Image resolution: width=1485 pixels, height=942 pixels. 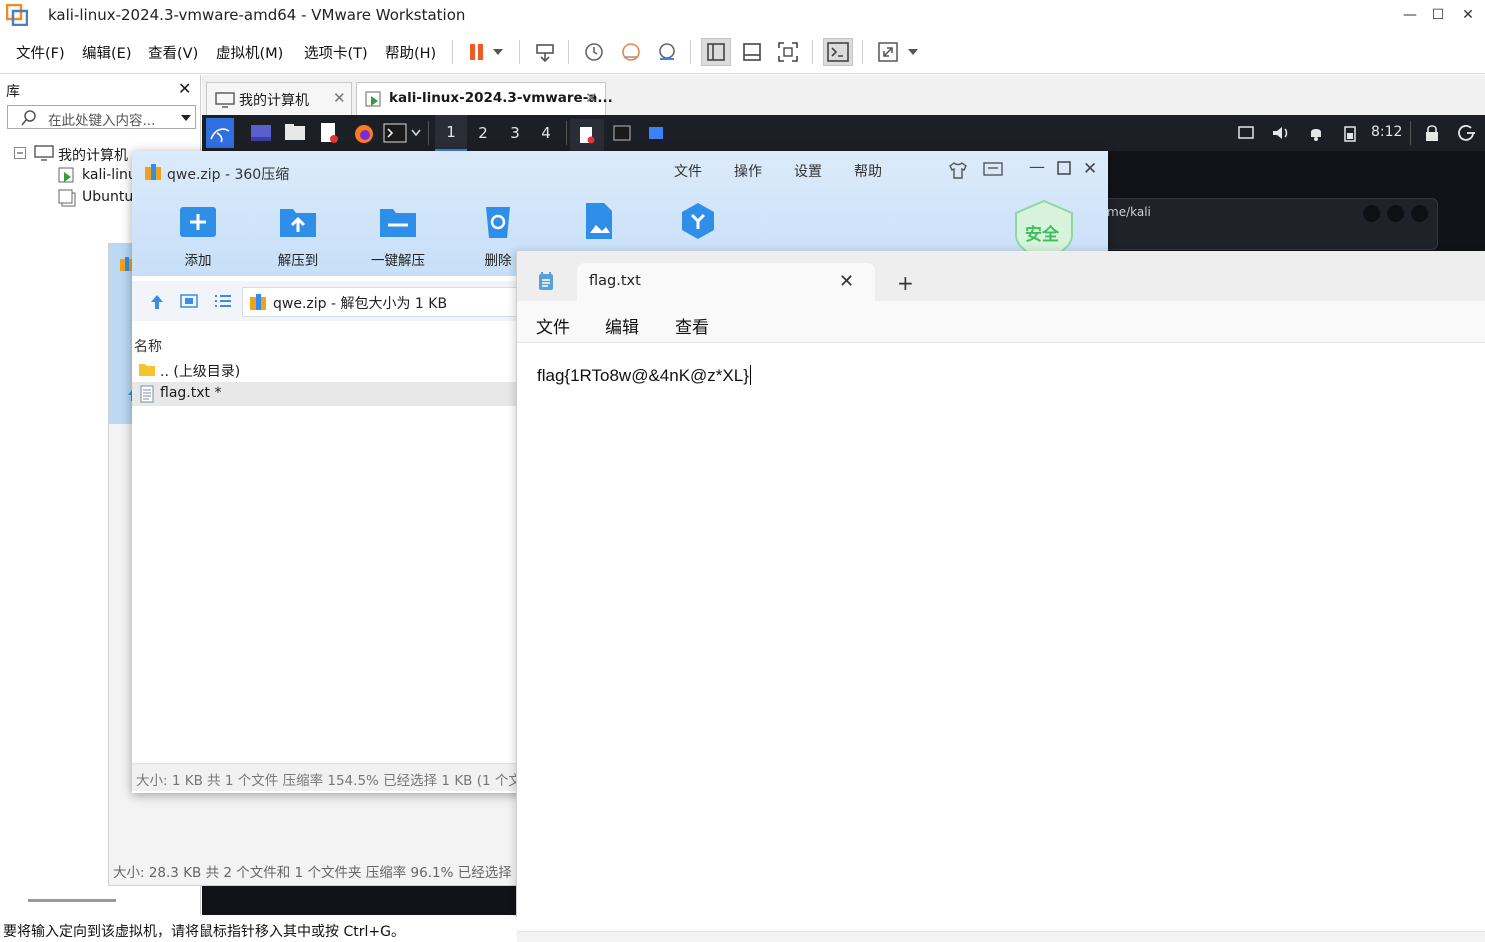 I want to click on computer-icon, so click(x=44, y=153).